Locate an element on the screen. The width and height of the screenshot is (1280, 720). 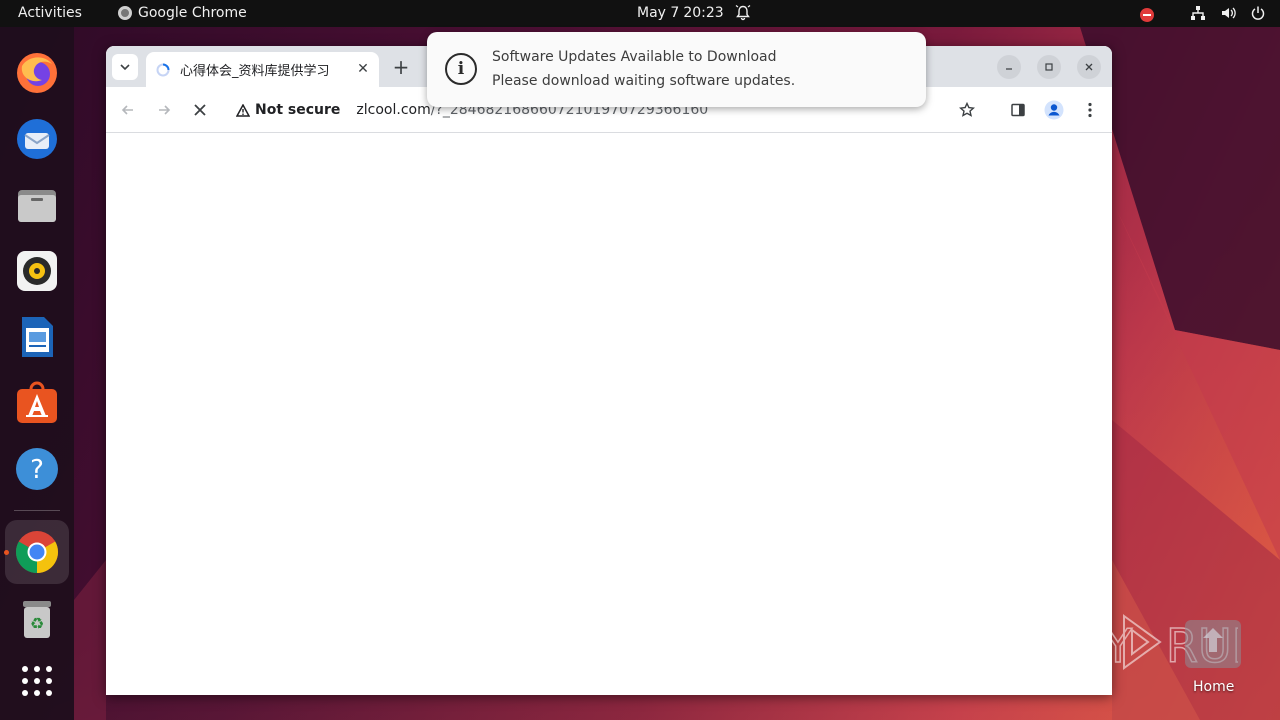
forward-button is located at coordinates (164, 110).